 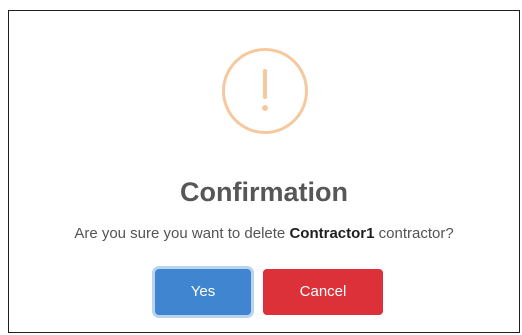 I want to click on warning-icon, so click(x=265, y=91).